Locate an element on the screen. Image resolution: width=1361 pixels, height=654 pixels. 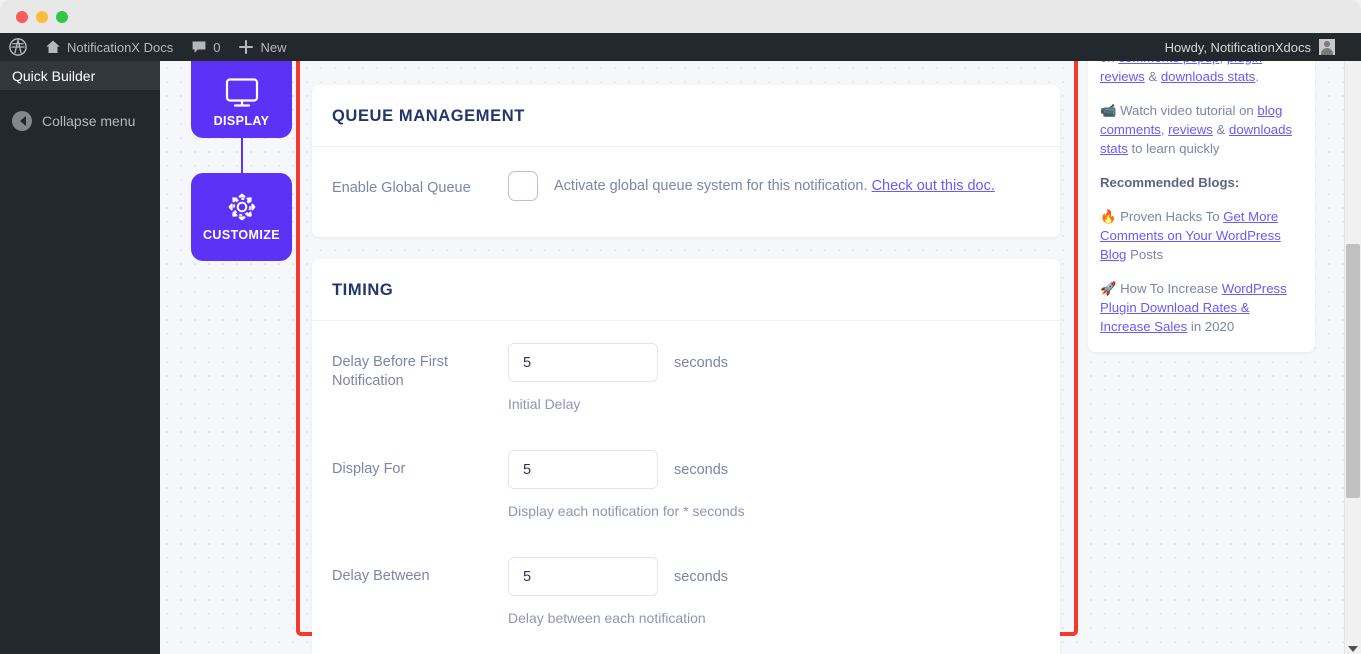
queue-management-title: QUEUE MANAGEMENT is located at coordinates (428, 116).